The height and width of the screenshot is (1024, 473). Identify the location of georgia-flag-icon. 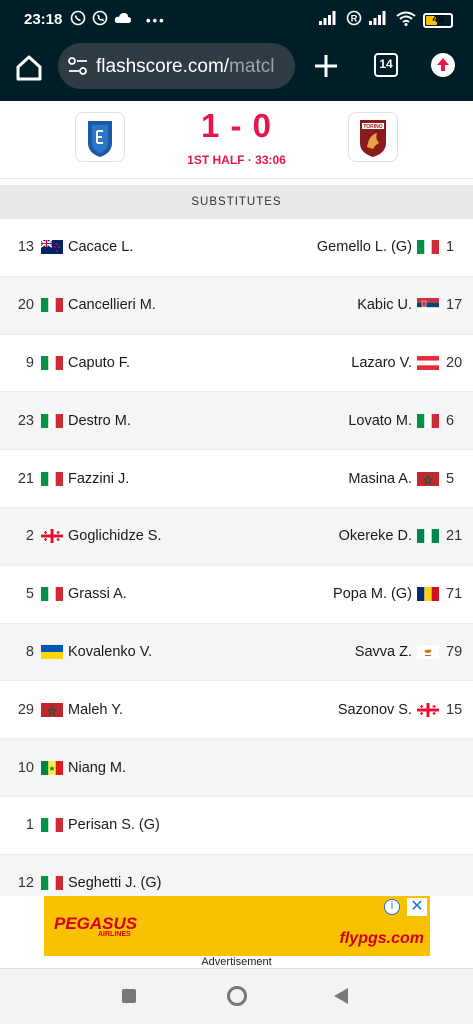
(52, 536).